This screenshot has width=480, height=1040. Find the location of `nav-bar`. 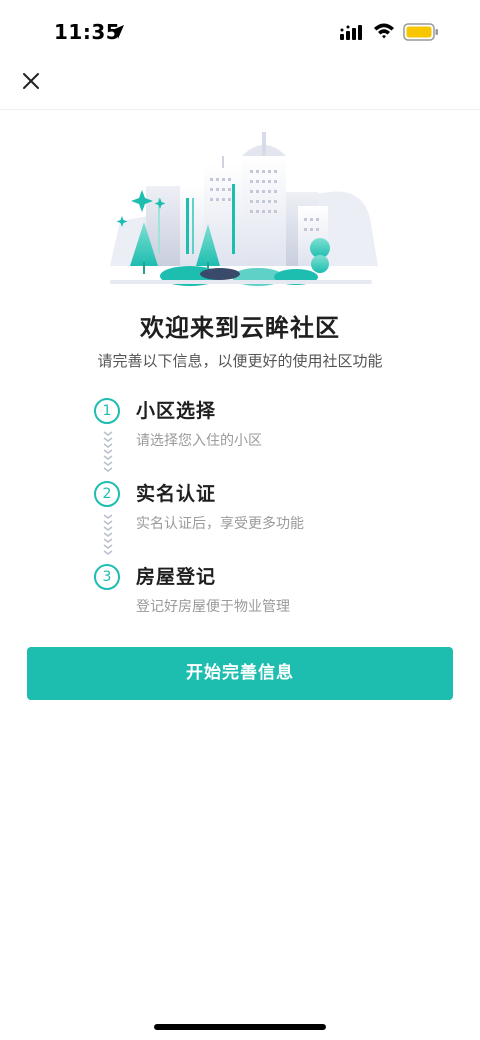

nav-bar is located at coordinates (240, 87).